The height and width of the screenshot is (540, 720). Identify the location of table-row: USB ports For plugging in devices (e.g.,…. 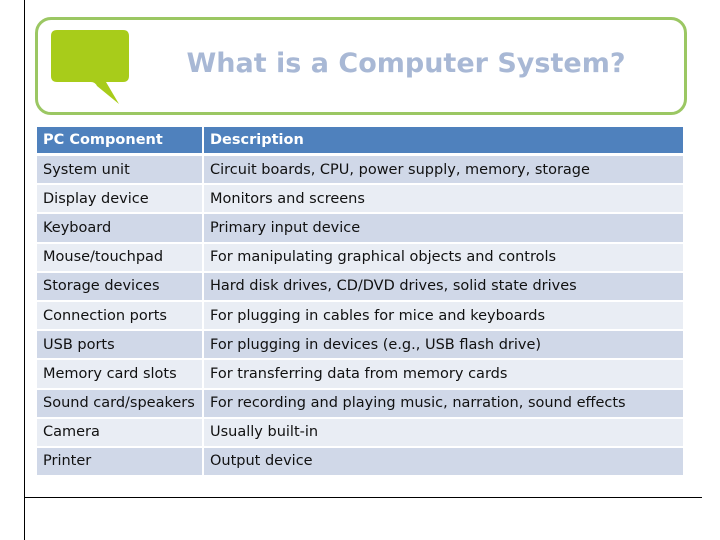
(360, 346).